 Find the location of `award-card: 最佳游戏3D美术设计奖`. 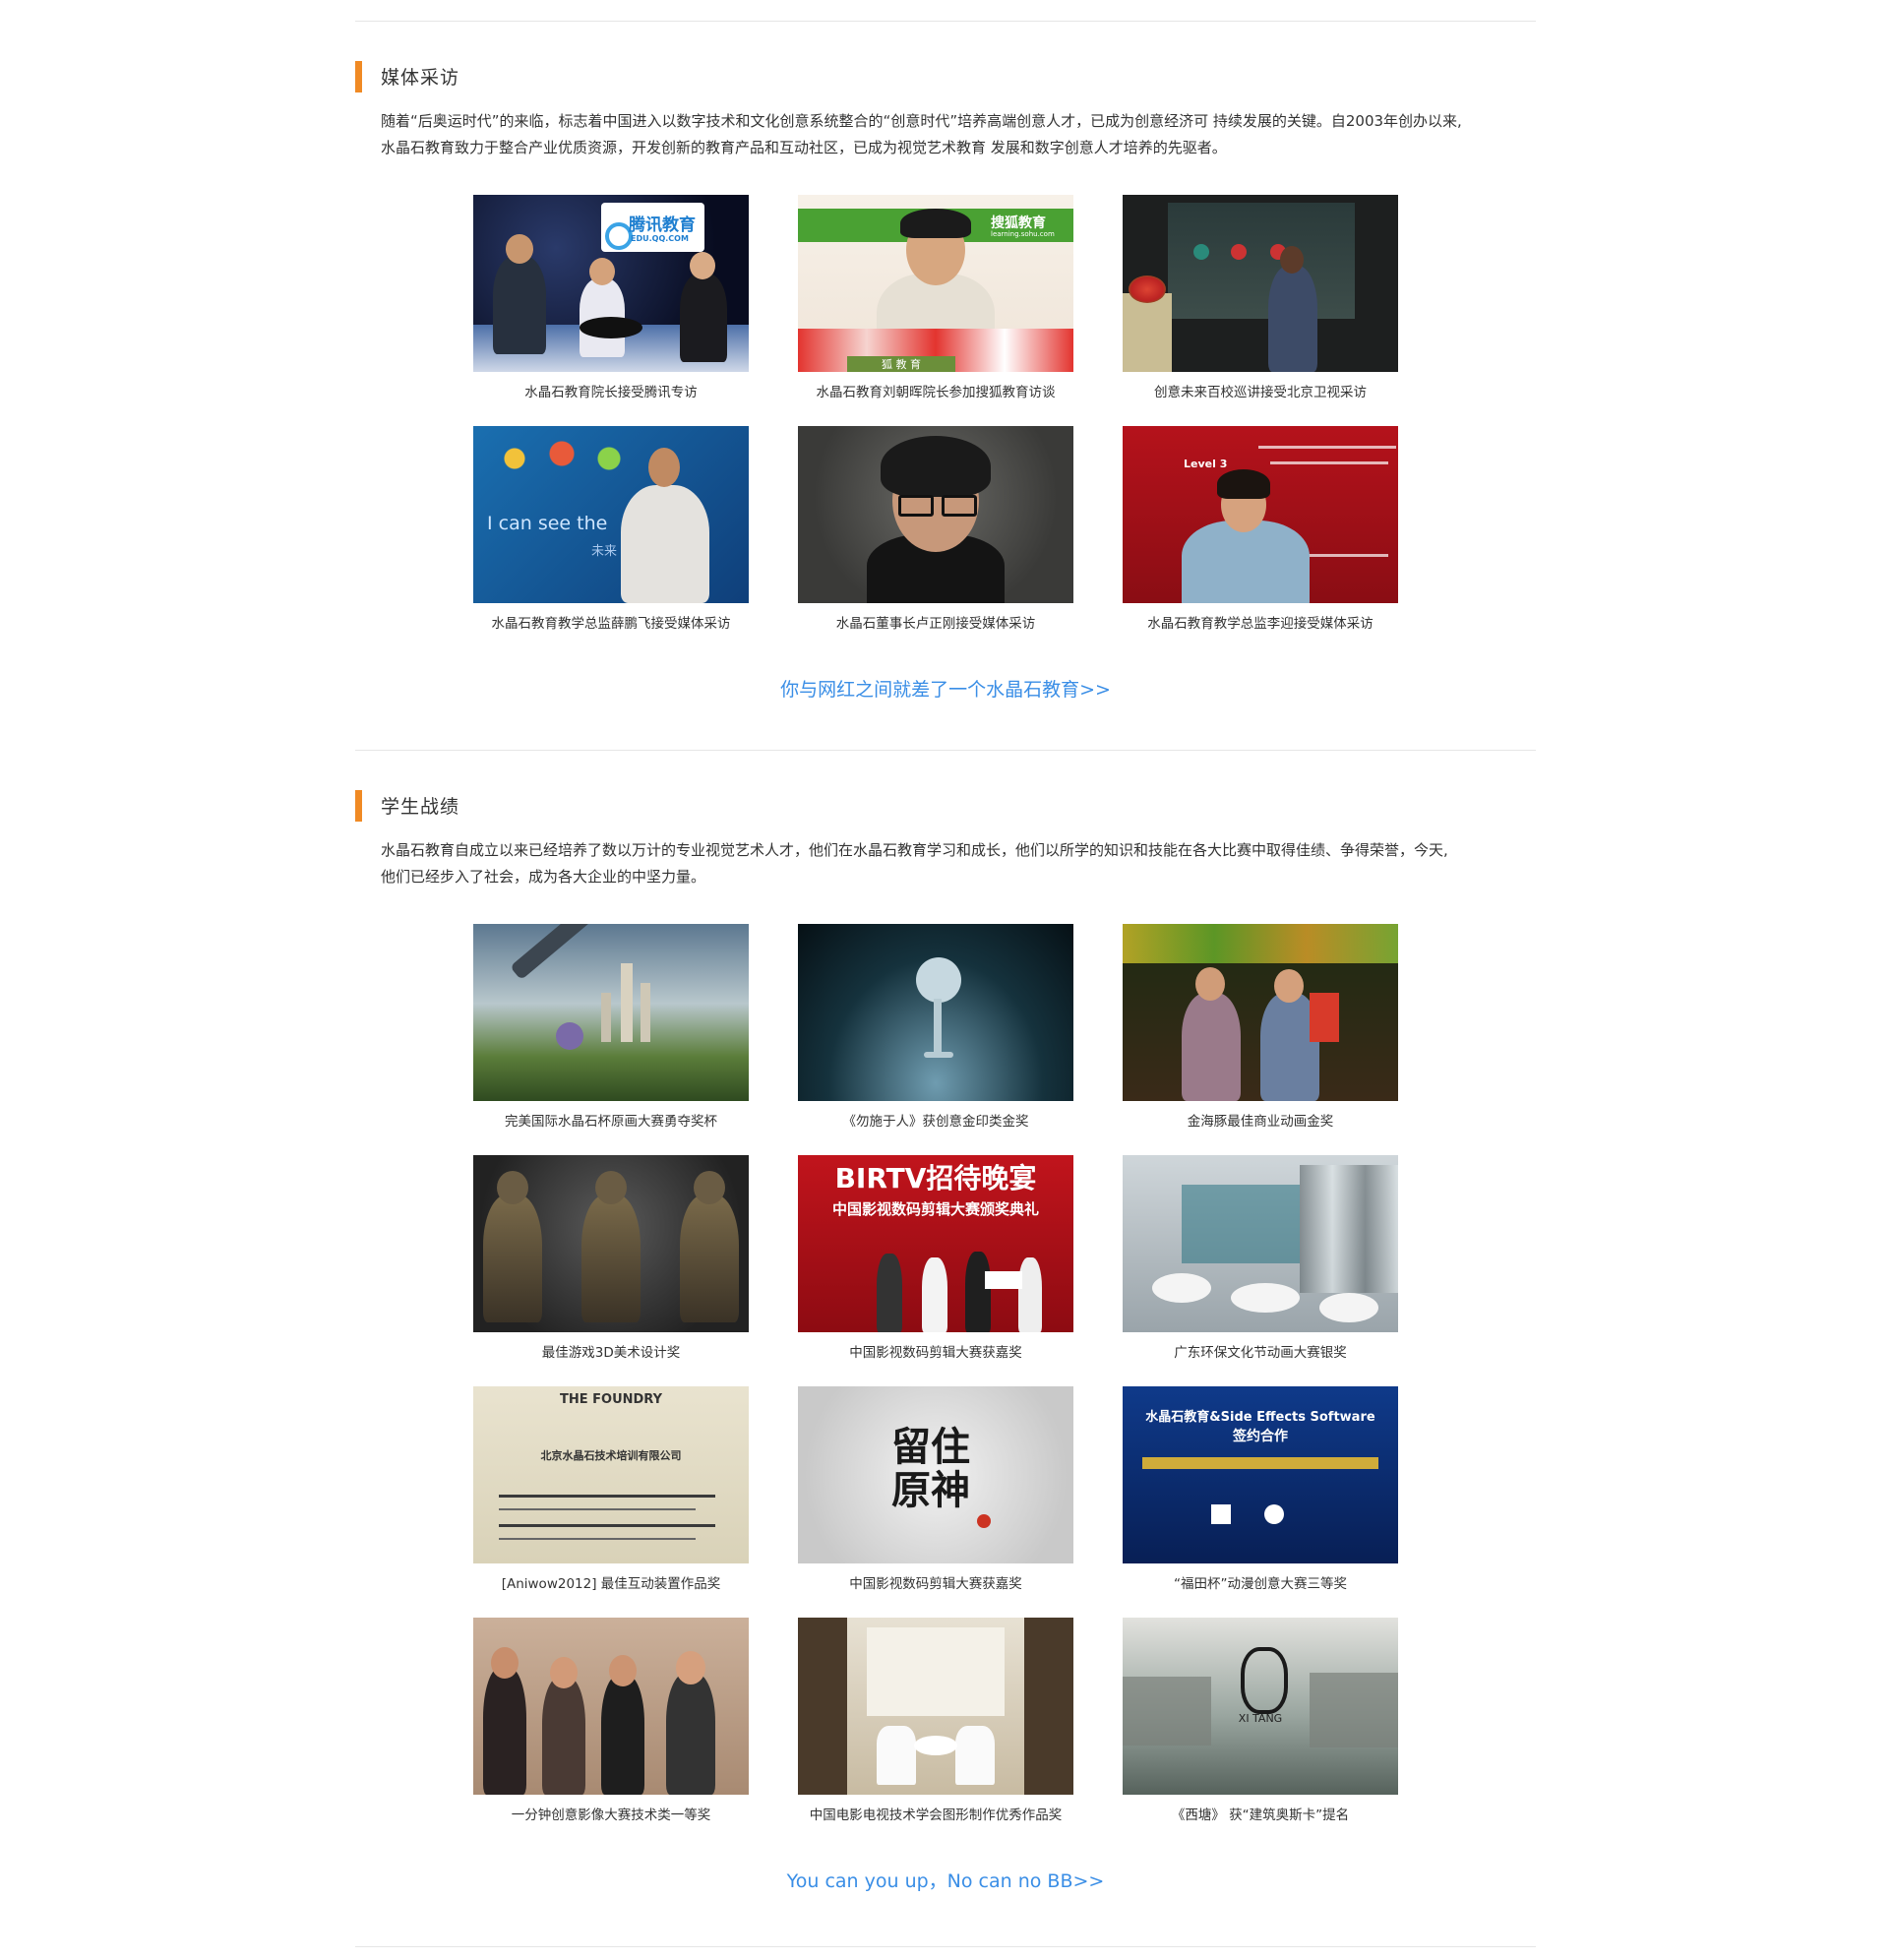

award-card: 最佳游戏3D美术设计奖 is located at coordinates (611, 1258).